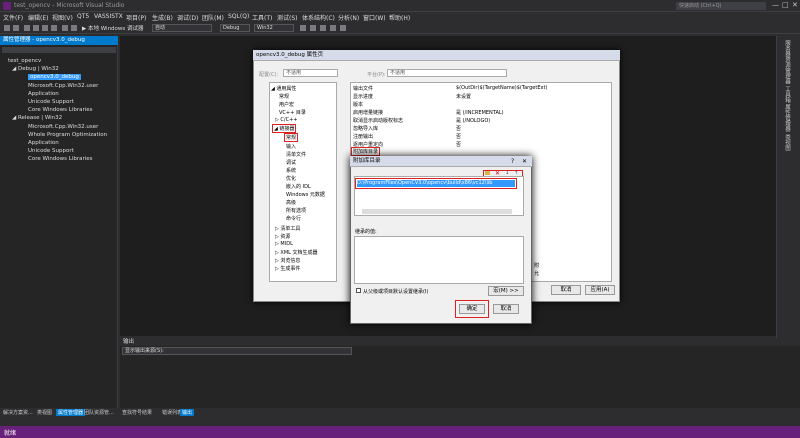 This screenshot has height=438, width=800. Describe the element at coordinates (721, 6) in the screenshot. I see `quick-launch-input: 快速启动 (Ctrl+Q)` at that location.